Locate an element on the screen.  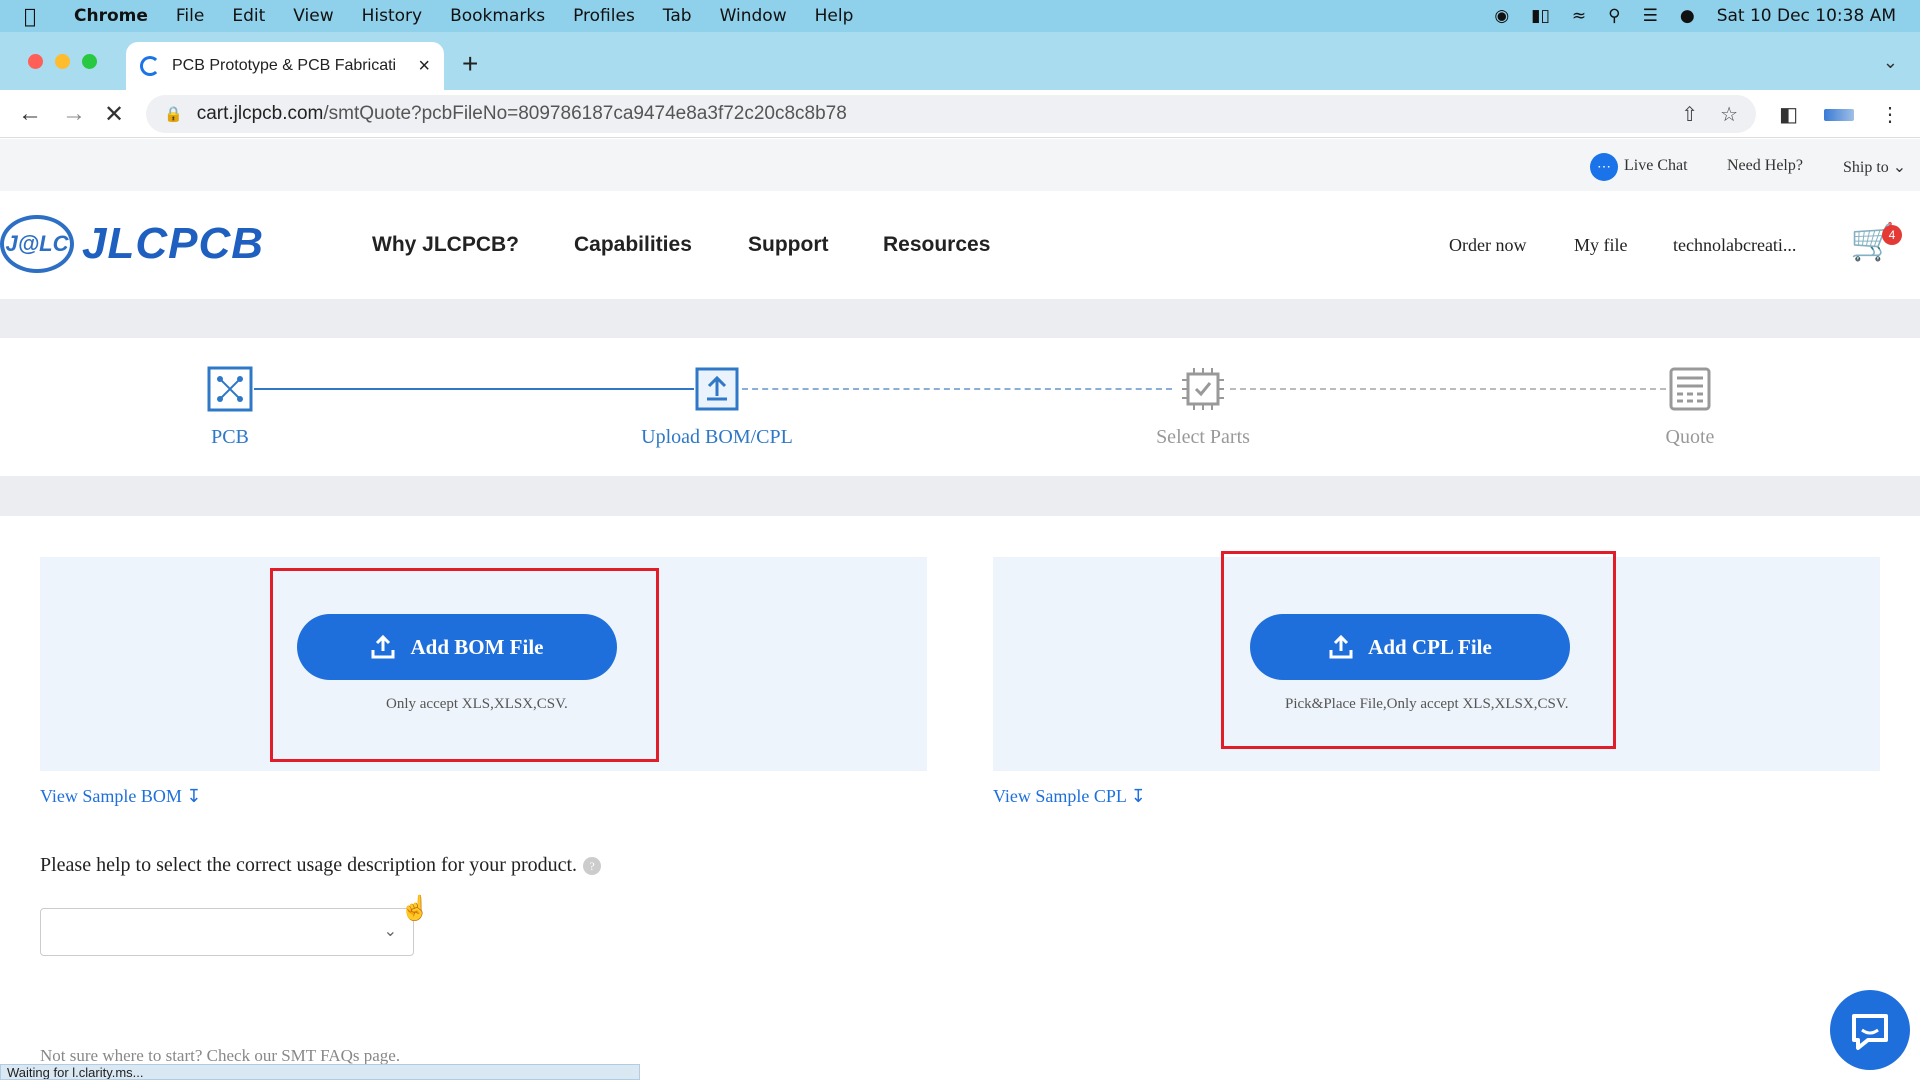
battery-icon: ▮▯ is located at coordinates (1540, 16).